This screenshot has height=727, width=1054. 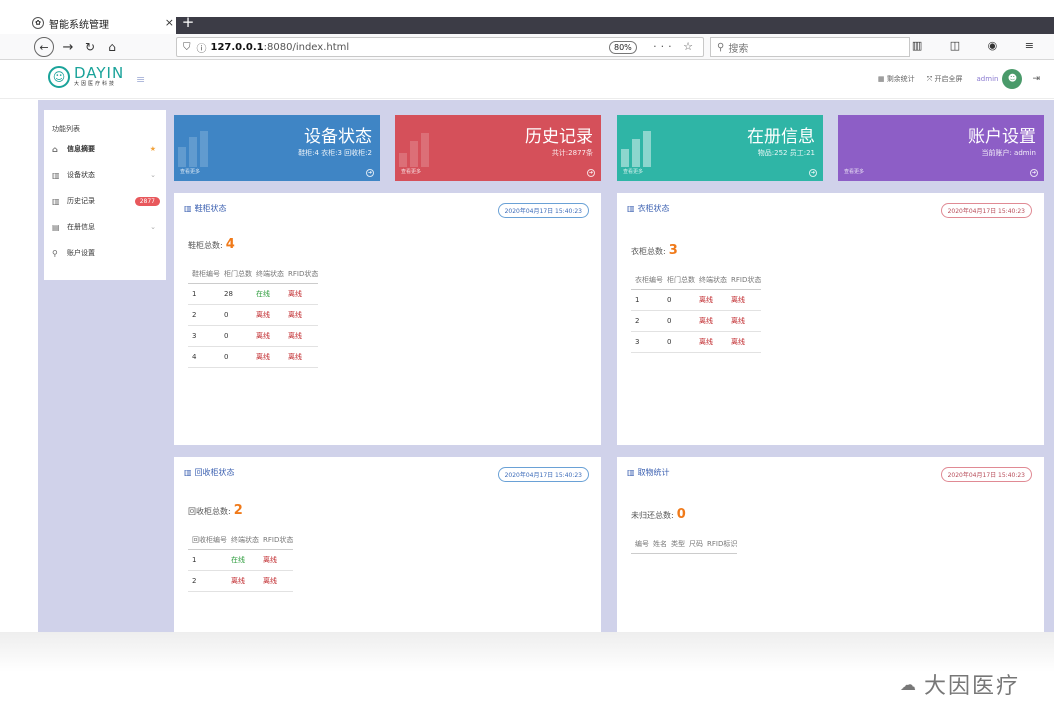 I want to click on table-row: 4 0 离线 离线, so click(x=253, y=357).